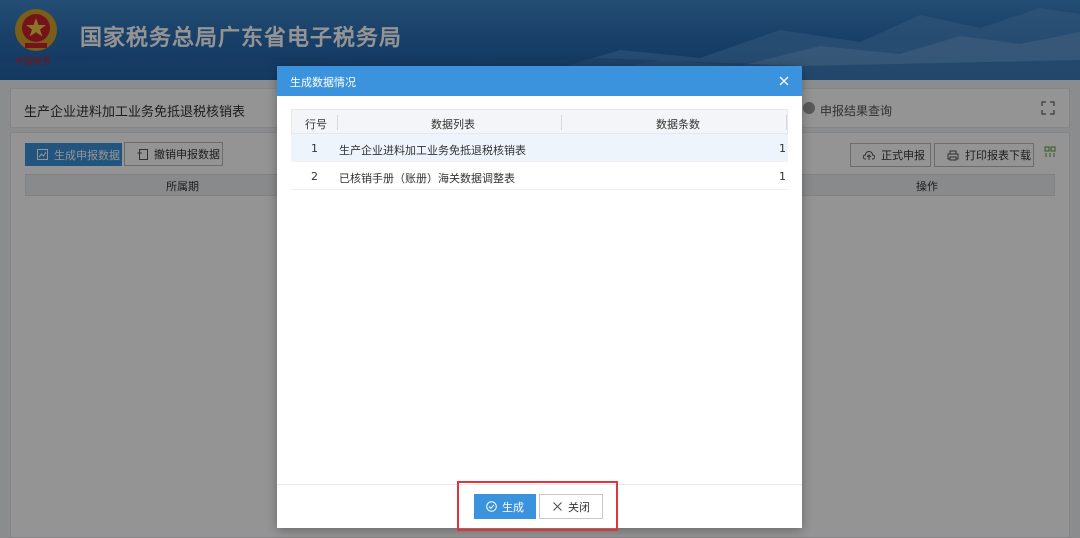 The image size is (1080, 538). I want to click on row-data-name: 已核销手册（账册）海关数据调整表, so click(427, 178).